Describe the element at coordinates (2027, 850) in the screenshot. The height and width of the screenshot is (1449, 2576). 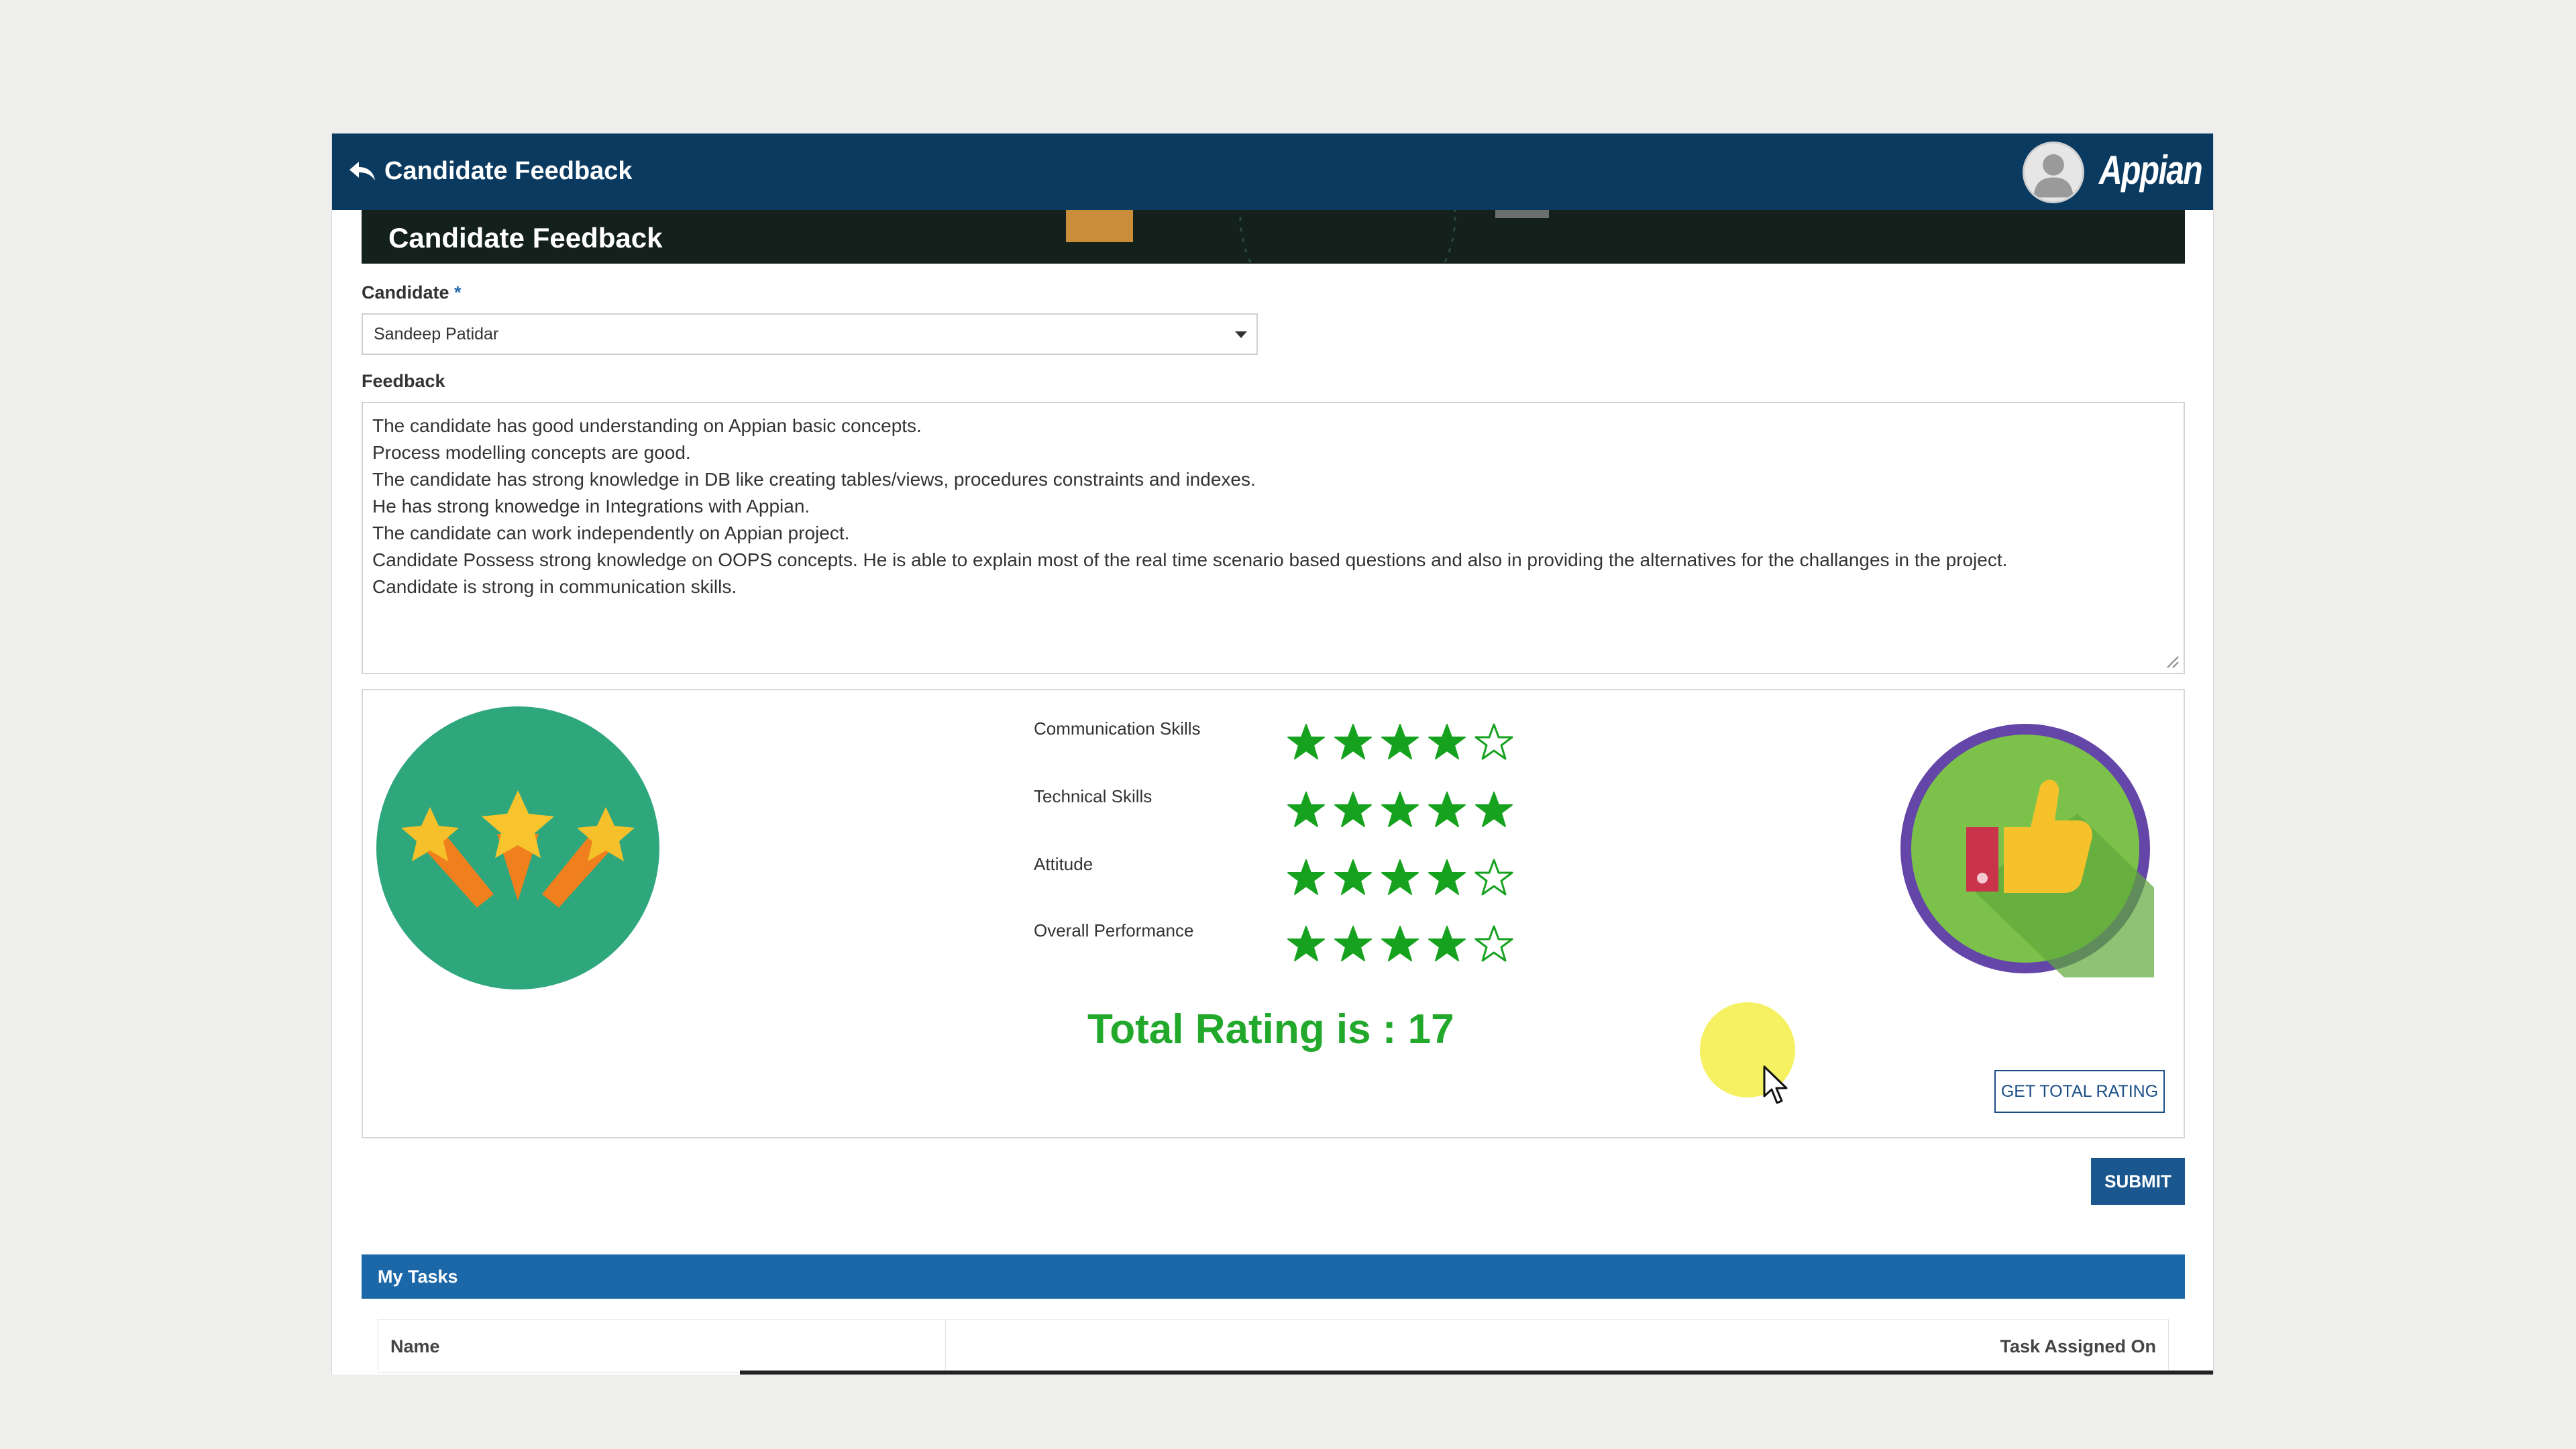
I see `thumbs-up-badge-icon` at that location.